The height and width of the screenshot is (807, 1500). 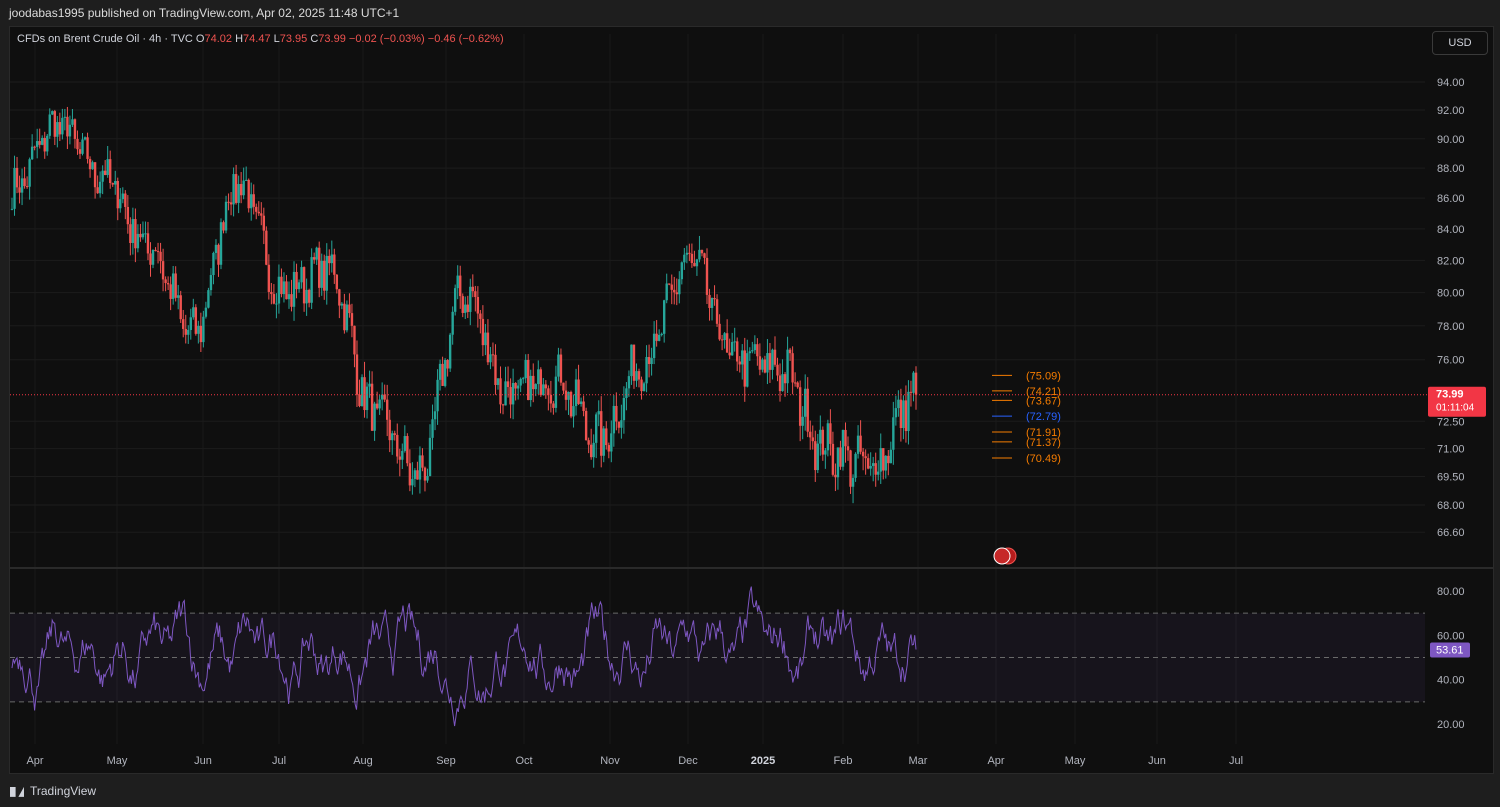 What do you see at coordinates (1451, 111) in the screenshot?
I see `price-axis-label: 92.00` at bounding box center [1451, 111].